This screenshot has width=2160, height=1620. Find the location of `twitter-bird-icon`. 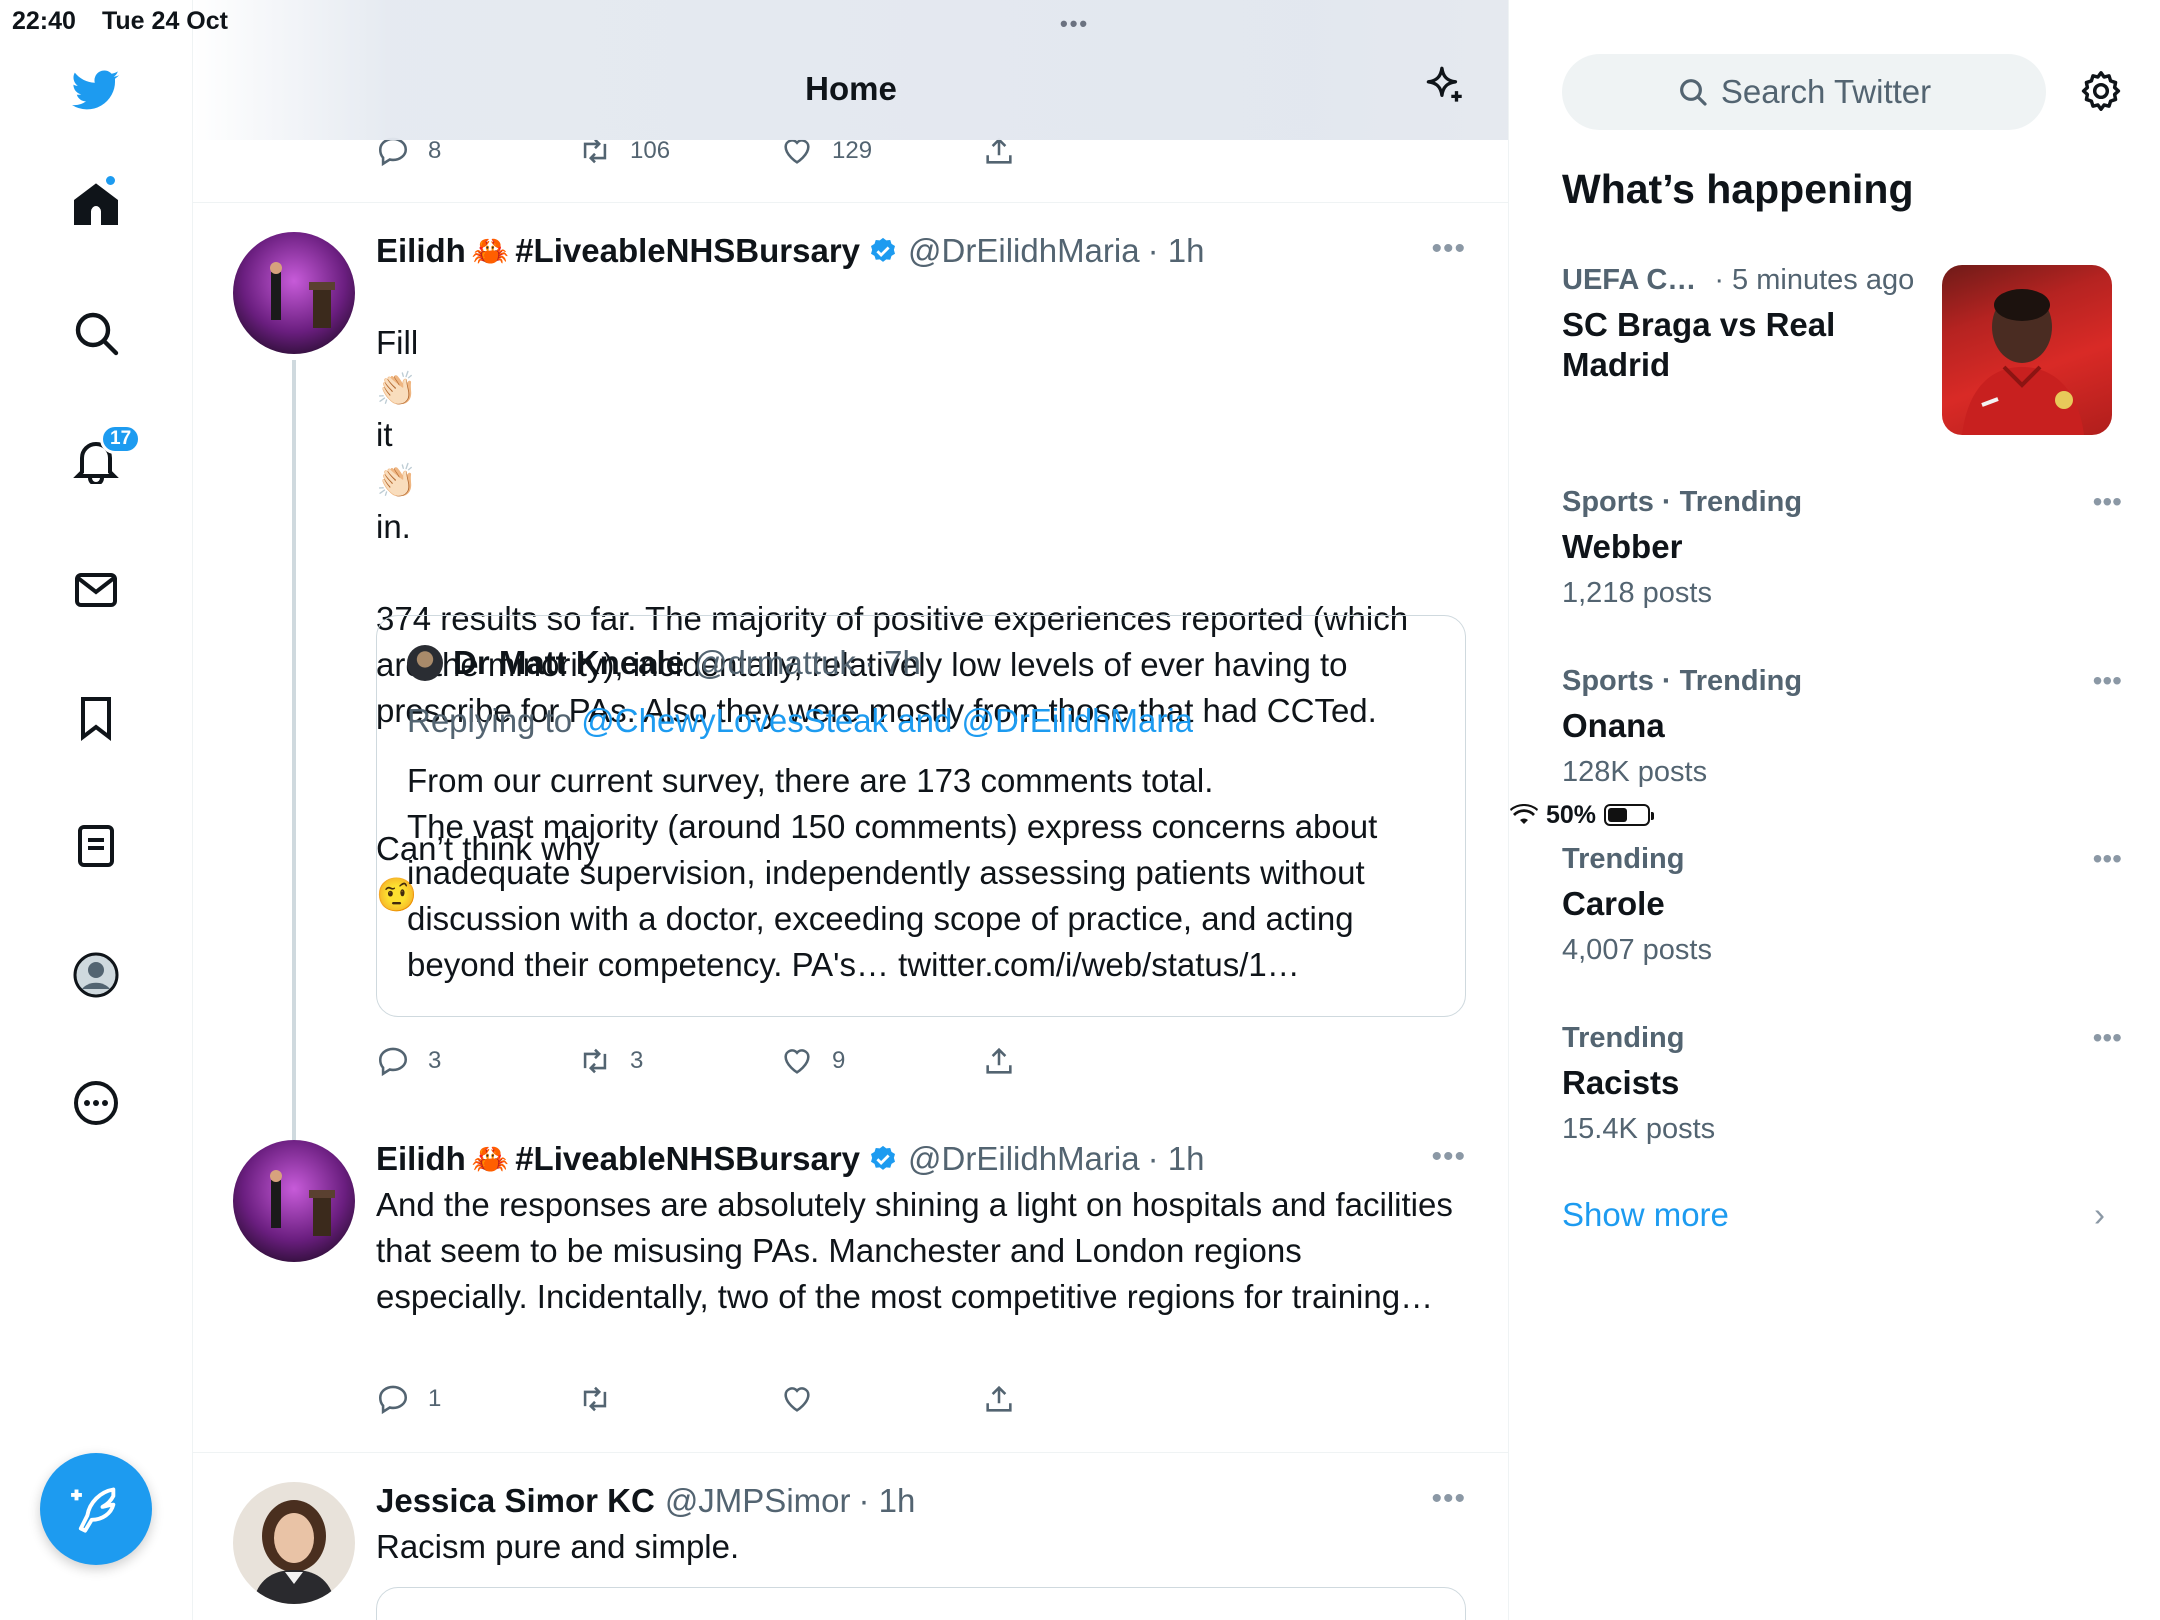

twitter-bird-icon is located at coordinates (96, 90).